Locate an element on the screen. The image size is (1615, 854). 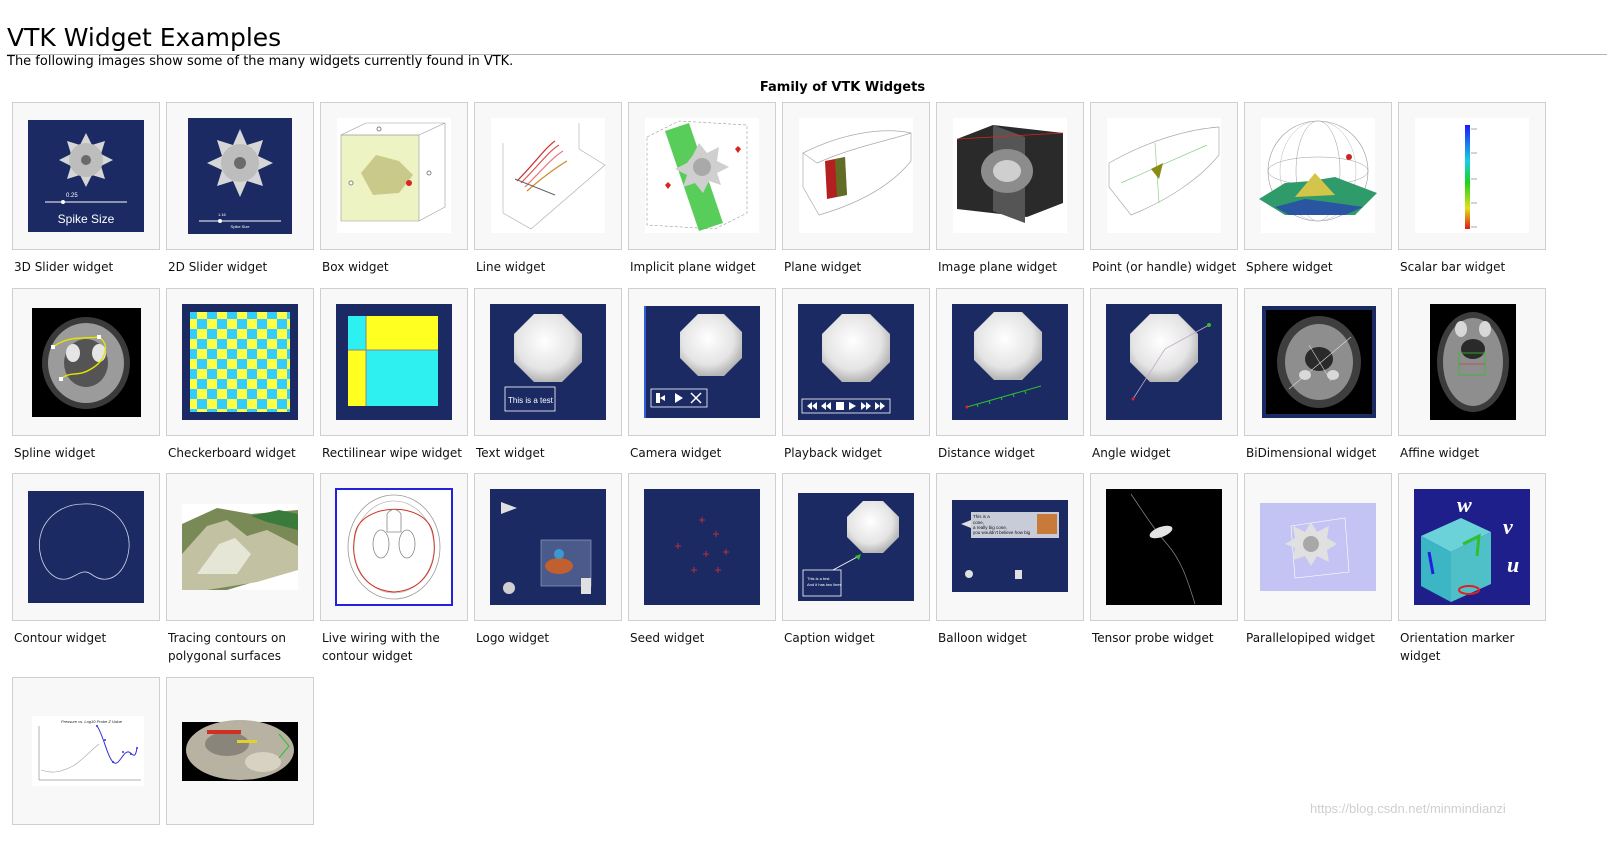
thumbnail-checkerboard is located at coordinates (240, 362).